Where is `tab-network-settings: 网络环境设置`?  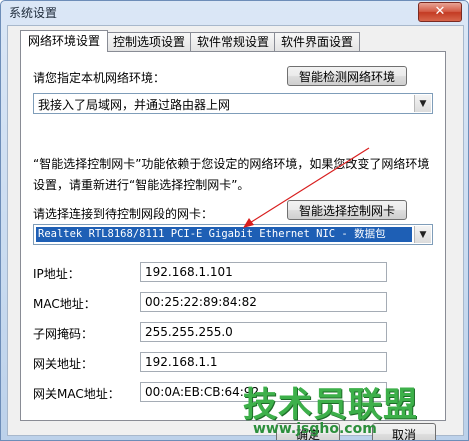
tab-network-settings: 网络环境设置 is located at coordinates (64, 41).